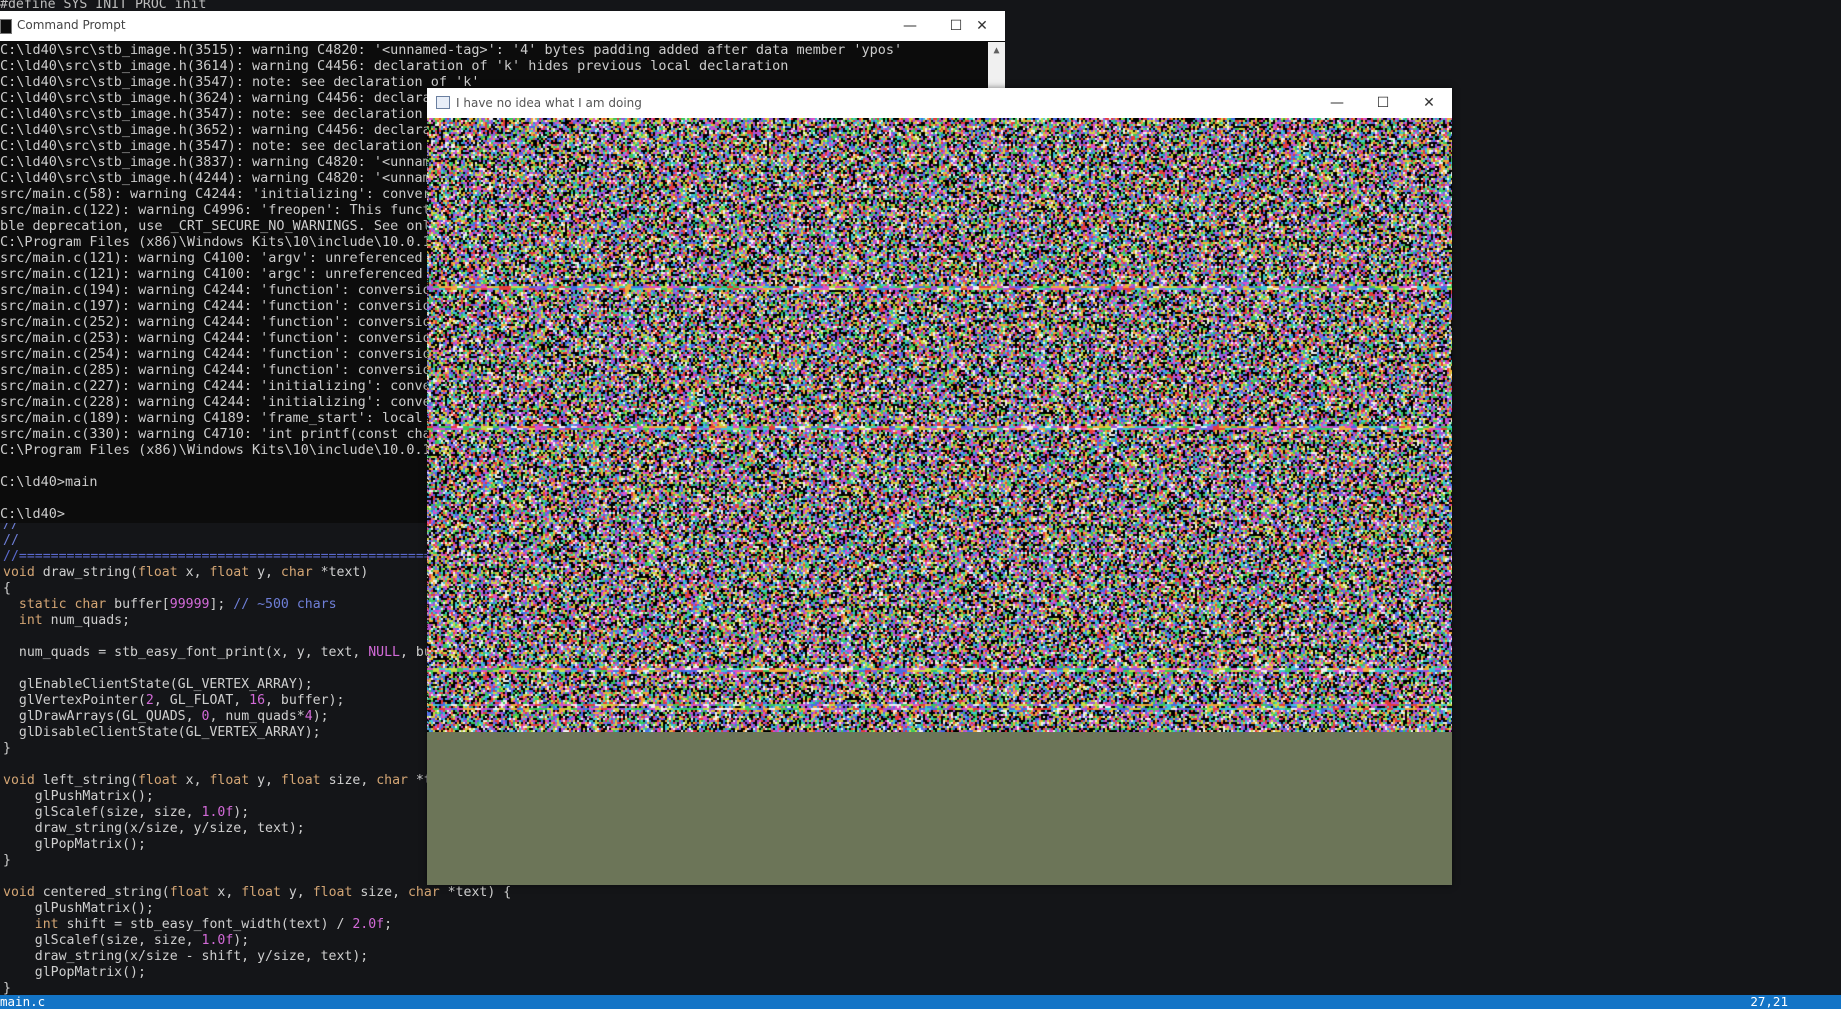 This screenshot has height=1009, width=1841. Describe the element at coordinates (384, 652) in the screenshot. I see `code-token: NULL` at that location.